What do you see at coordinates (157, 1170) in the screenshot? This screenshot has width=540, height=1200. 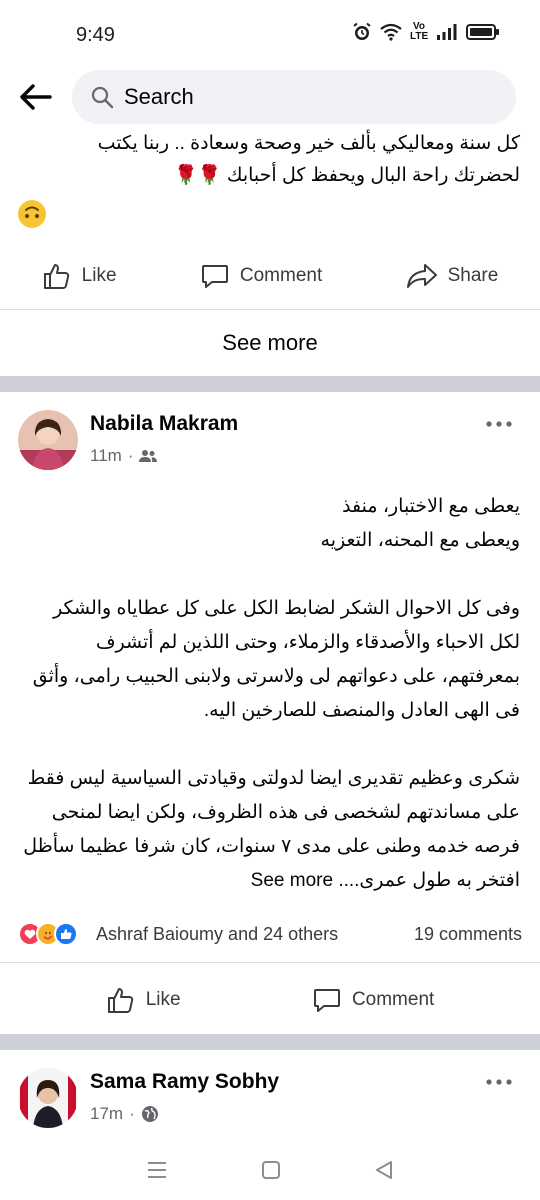 I see `recent-apps-icon` at bounding box center [157, 1170].